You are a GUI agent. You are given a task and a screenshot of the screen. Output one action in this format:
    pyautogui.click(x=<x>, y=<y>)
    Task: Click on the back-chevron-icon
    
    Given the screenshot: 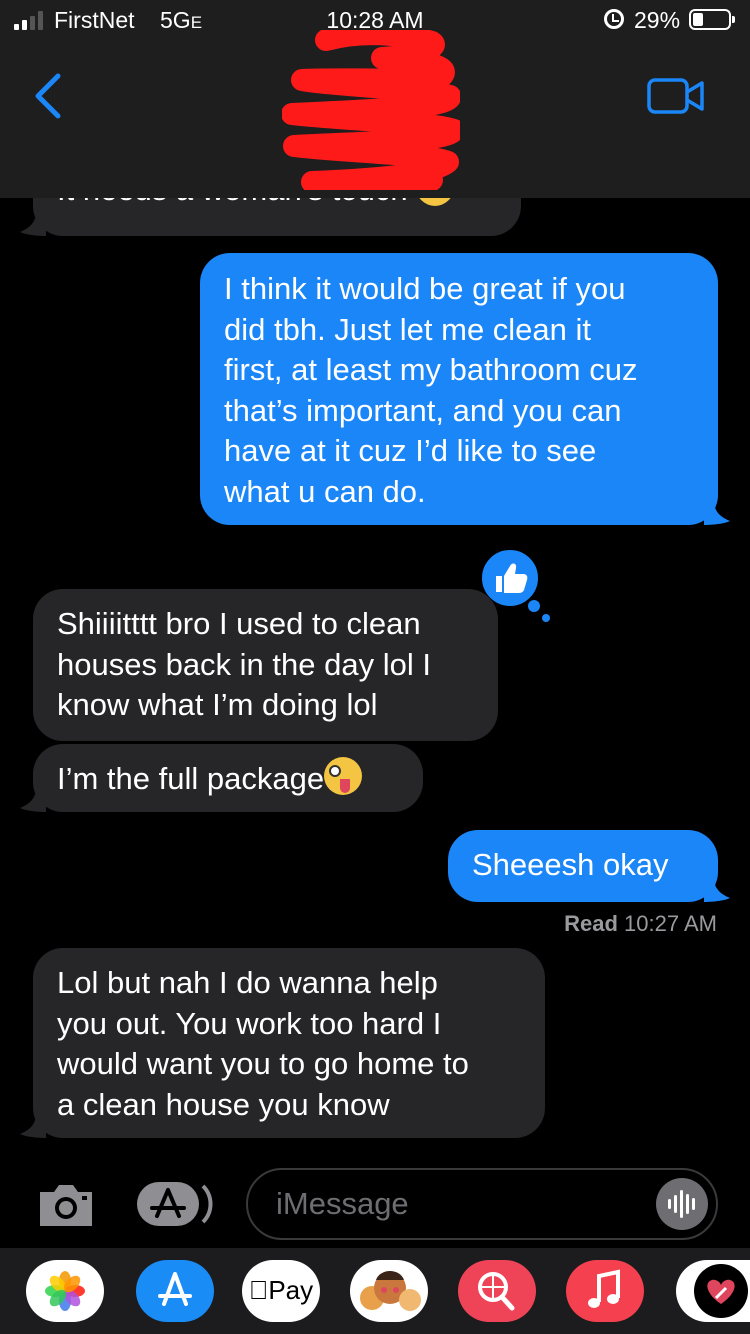 What is the action you would take?
    pyautogui.click(x=48, y=96)
    